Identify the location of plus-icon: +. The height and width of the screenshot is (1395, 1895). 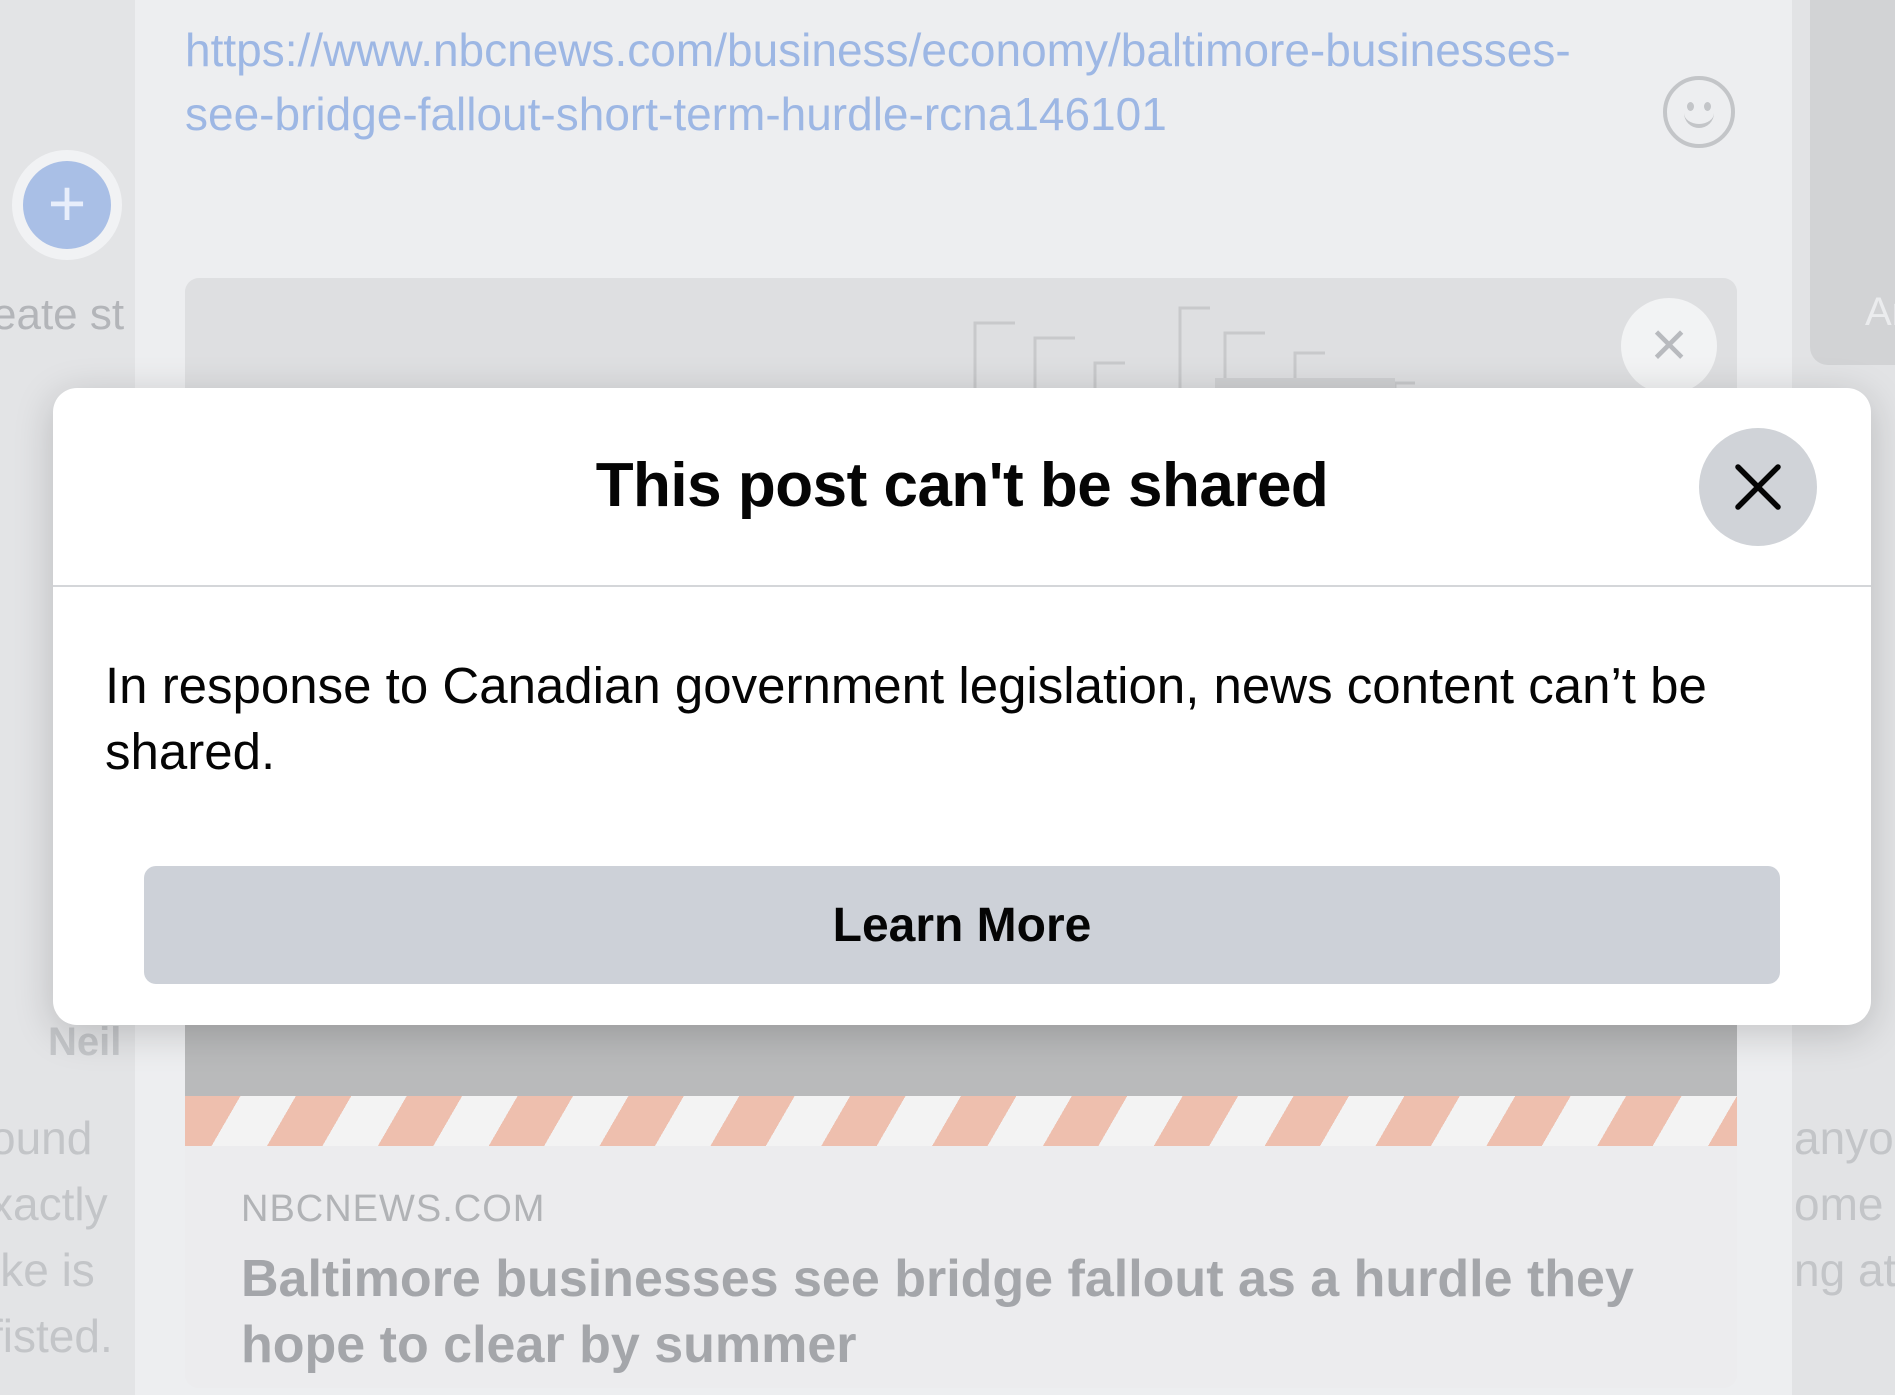
(67, 205).